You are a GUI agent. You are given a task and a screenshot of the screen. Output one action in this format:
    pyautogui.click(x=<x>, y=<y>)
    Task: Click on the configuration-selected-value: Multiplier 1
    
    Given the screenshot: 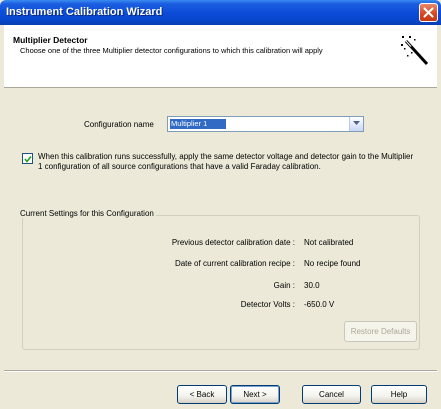 What is the action you would take?
    pyautogui.click(x=198, y=124)
    